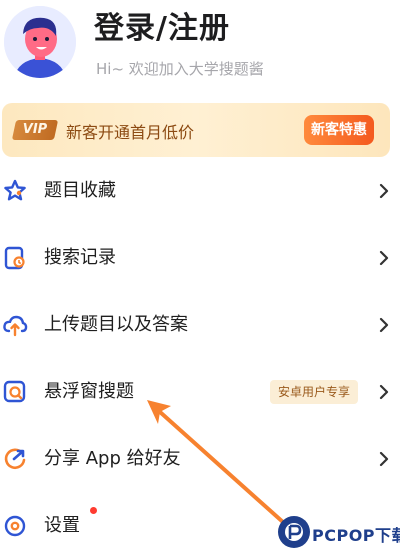  What do you see at coordinates (15, 526) in the screenshot?
I see `settings-icon` at bounding box center [15, 526].